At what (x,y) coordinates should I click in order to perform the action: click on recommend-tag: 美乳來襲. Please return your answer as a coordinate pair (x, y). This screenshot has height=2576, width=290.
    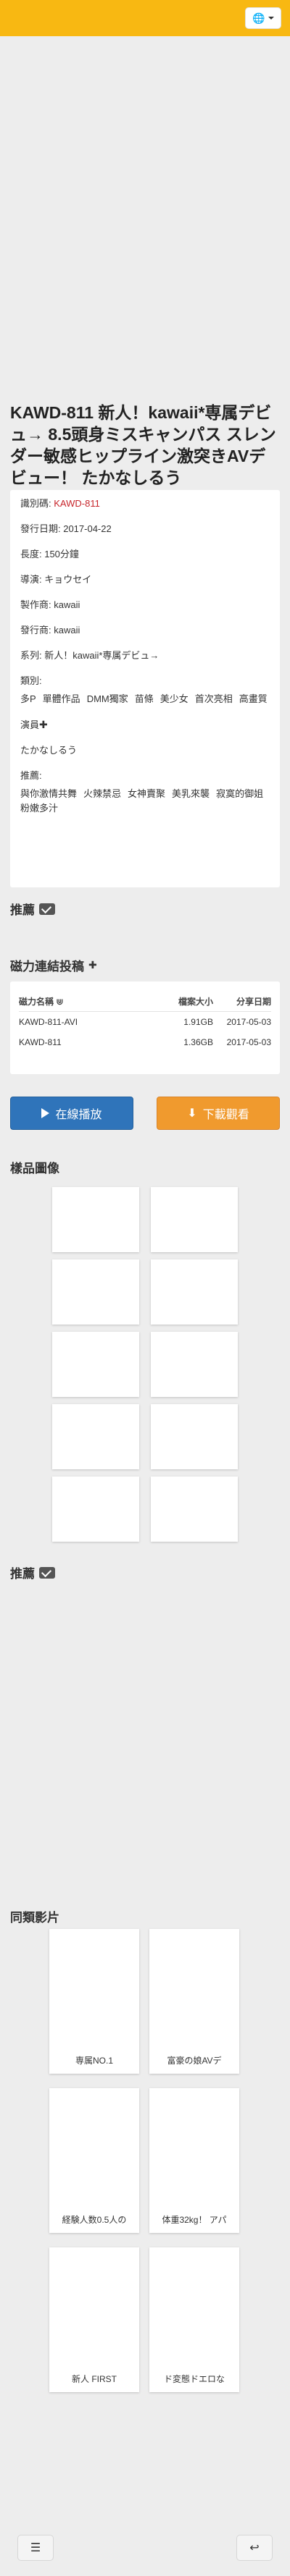
    Looking at the image, I should click on (191, 794).